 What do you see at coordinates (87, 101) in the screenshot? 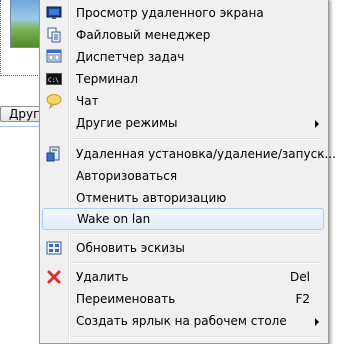
I see `menu-item-label: Чат` at bounding box center [87, 101].